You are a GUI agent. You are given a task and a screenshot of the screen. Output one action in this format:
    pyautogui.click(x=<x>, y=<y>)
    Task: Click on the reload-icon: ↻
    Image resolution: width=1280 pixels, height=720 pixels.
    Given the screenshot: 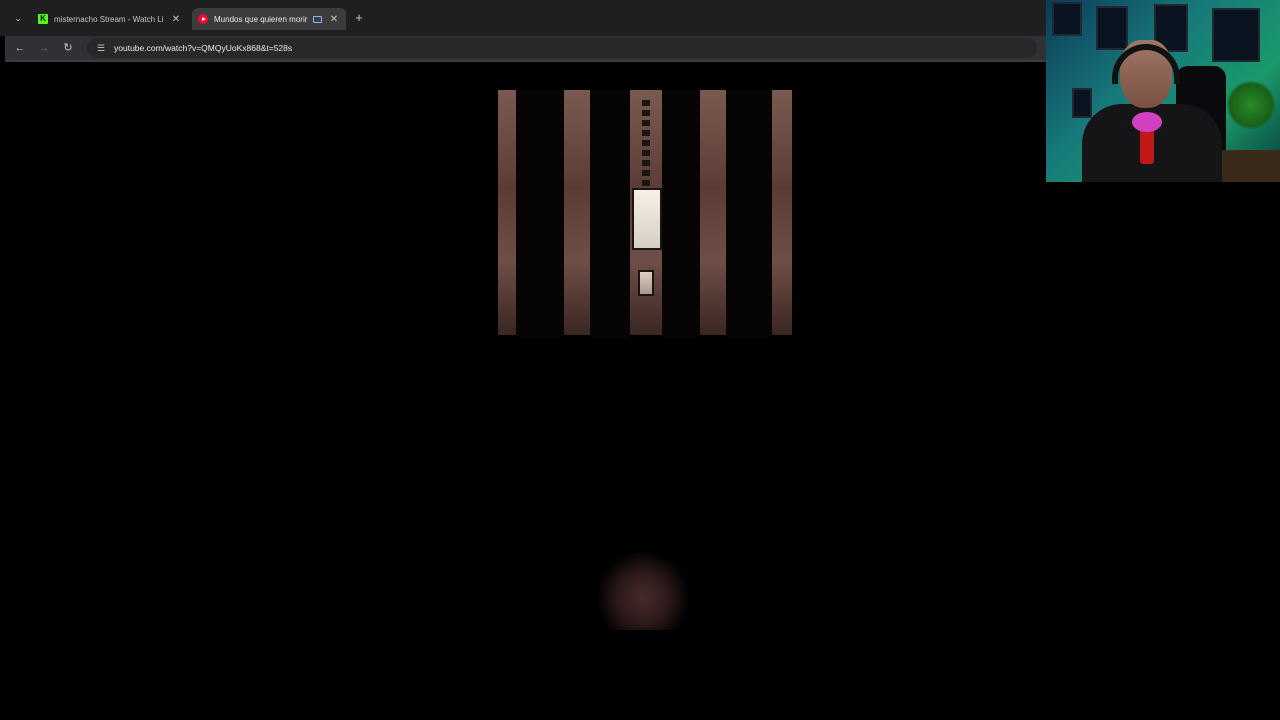 What is the action you would take?
    pyautogui.click(x=68, y=48)
    